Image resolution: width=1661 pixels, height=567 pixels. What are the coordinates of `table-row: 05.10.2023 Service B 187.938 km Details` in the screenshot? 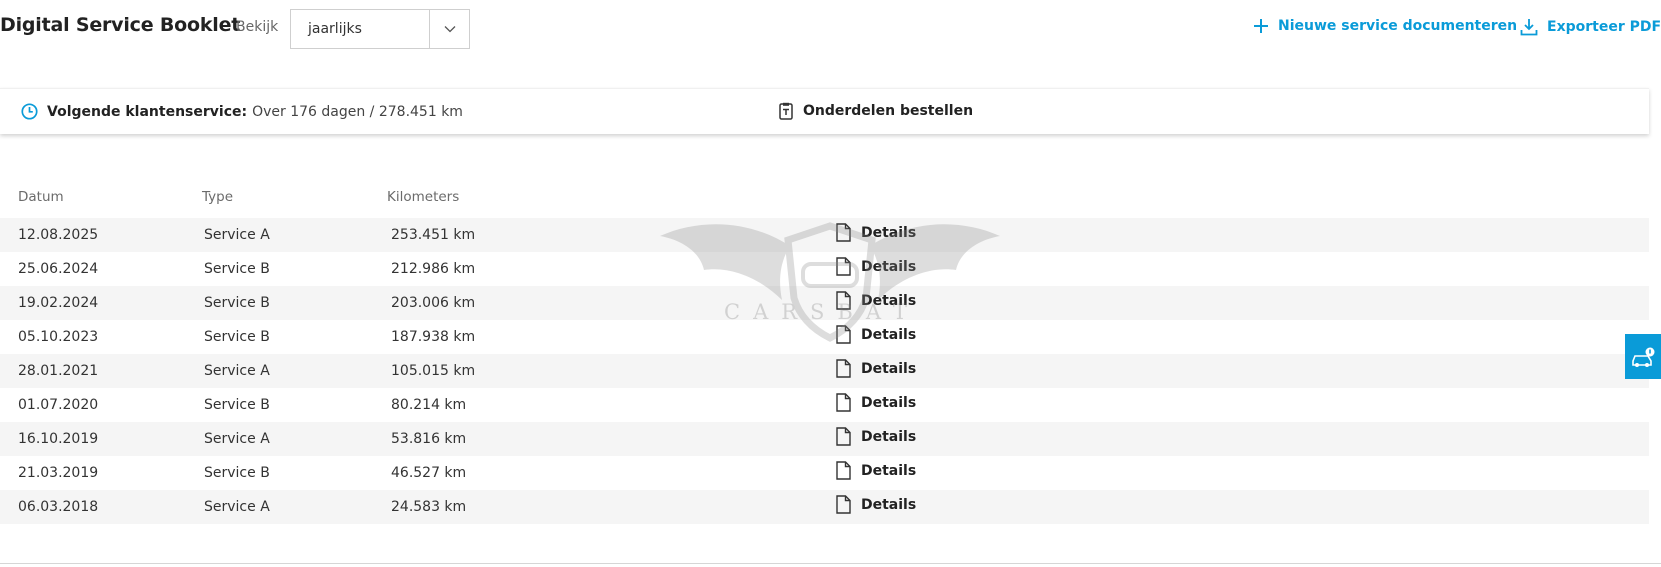 It's located at (824, 337).